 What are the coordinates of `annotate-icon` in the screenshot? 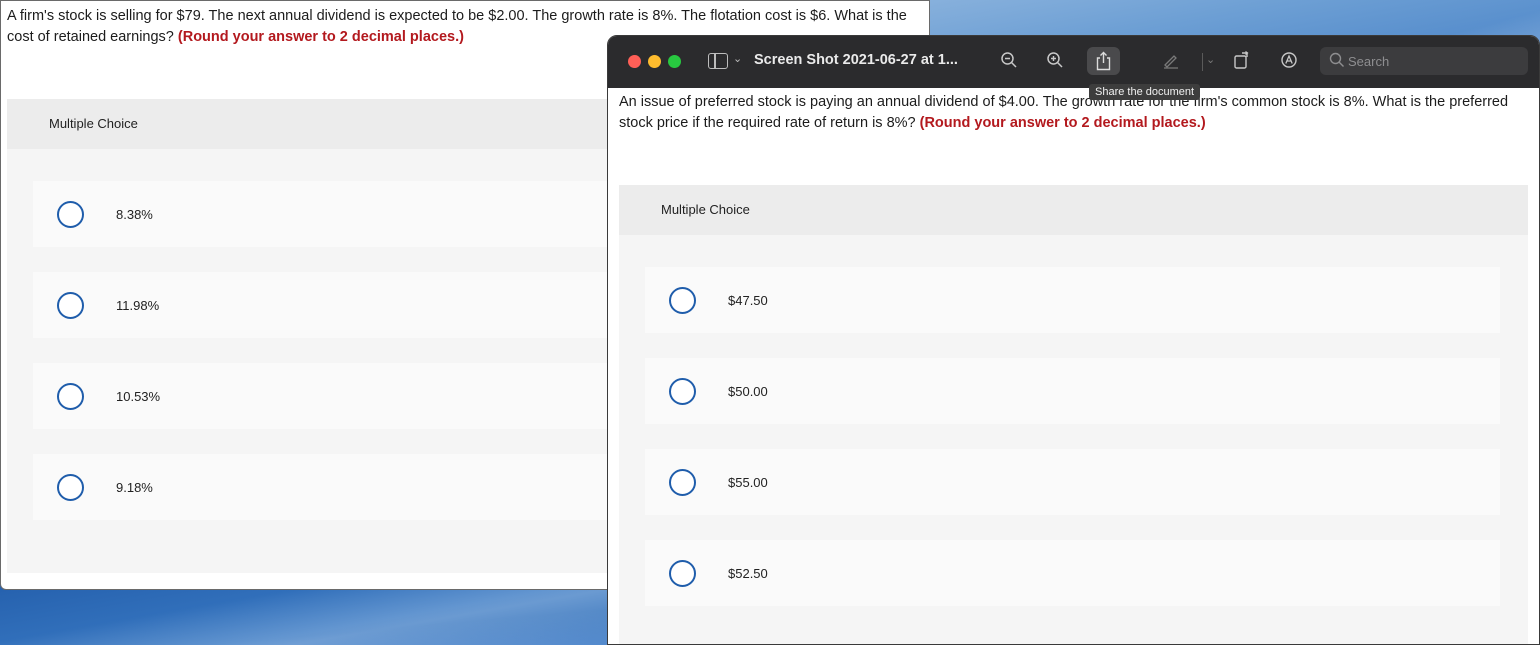 It's located at (1289, 62).